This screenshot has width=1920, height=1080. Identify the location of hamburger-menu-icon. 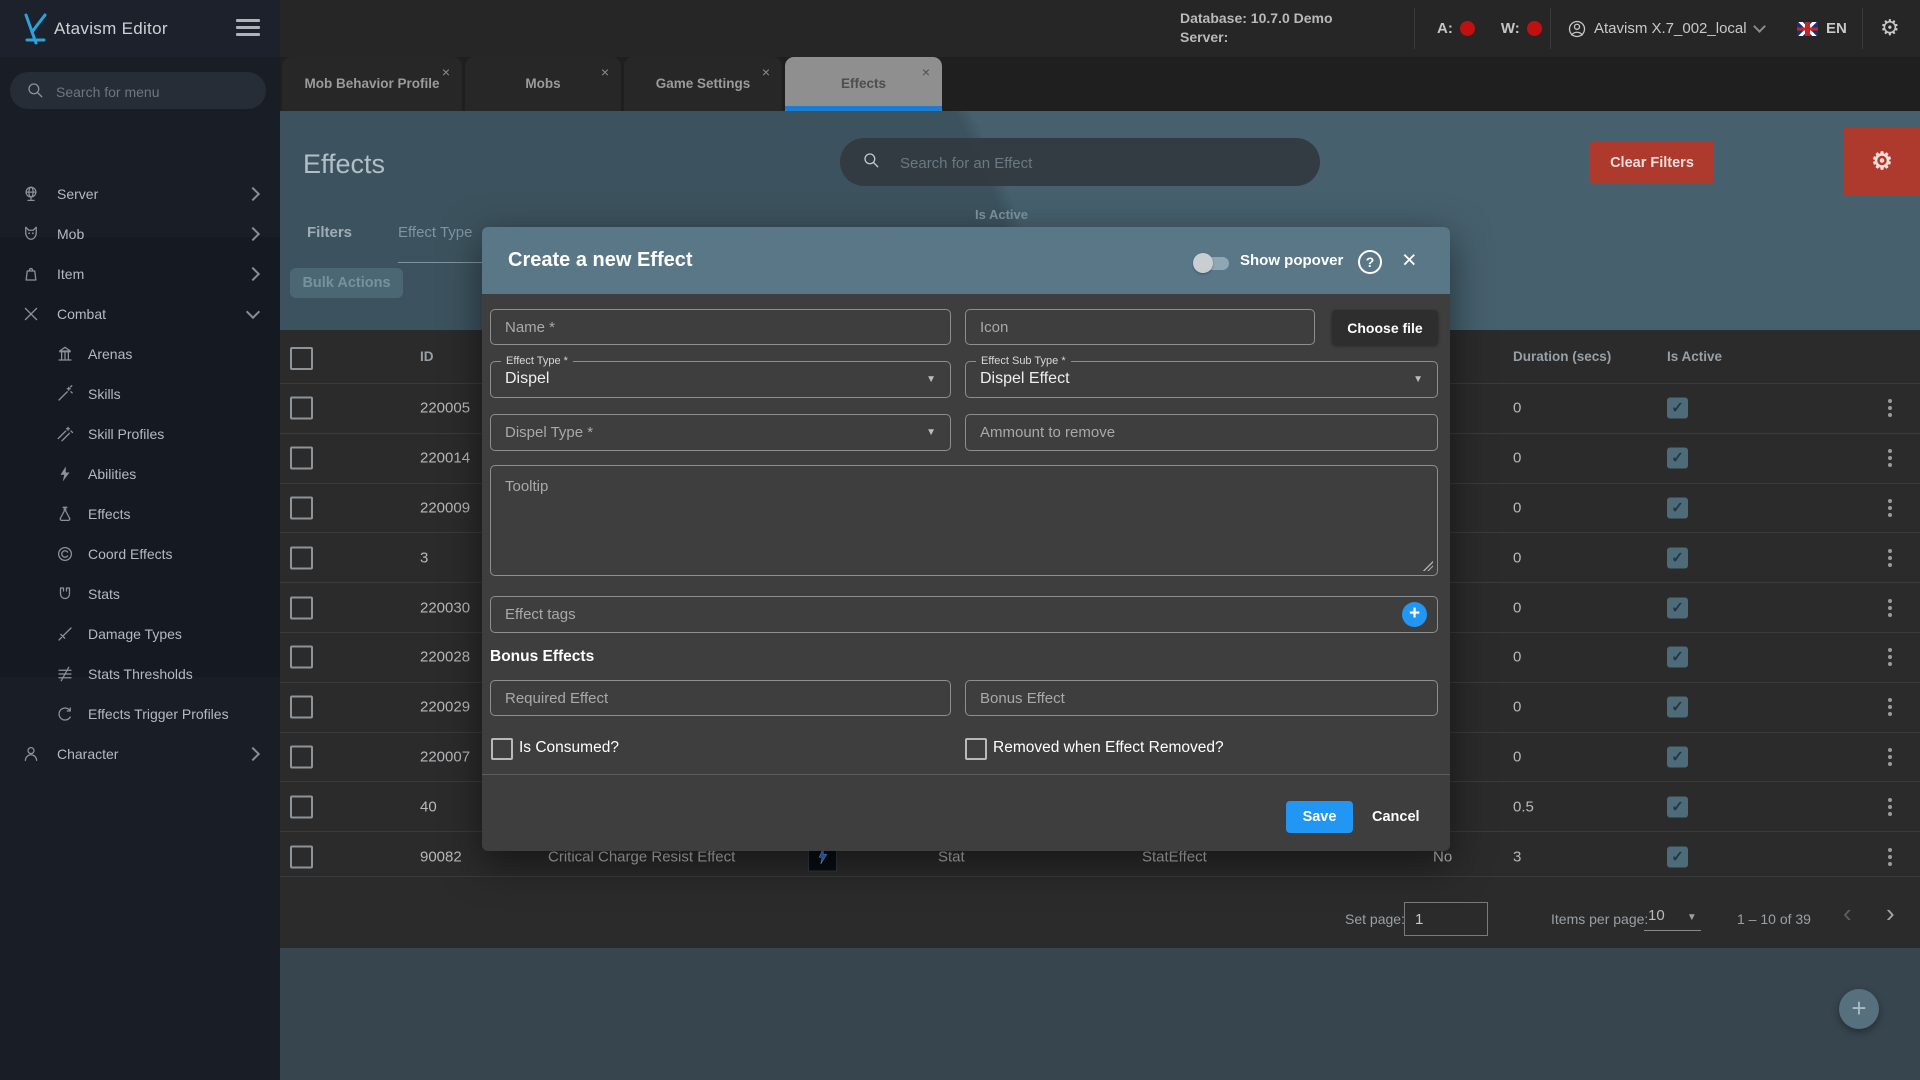
(249, 29).